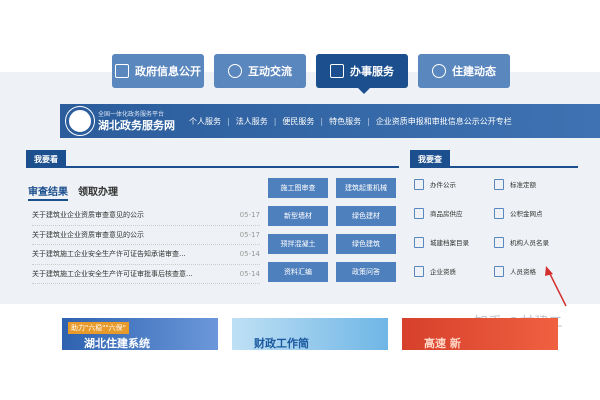 The image size is (600, 400). I want to click on promo-card: 高速 新, so click(480, 334).